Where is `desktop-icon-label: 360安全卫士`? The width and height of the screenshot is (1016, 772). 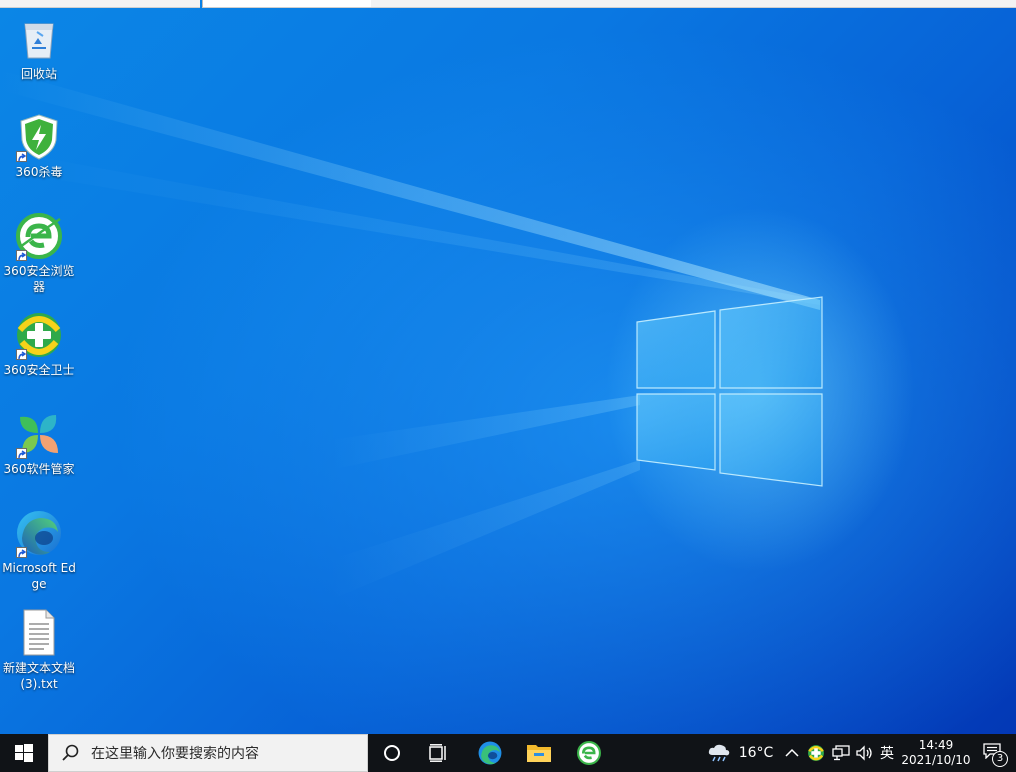
desktop-icon-label: 360安全卫士 is located at coordinates (39, 370).